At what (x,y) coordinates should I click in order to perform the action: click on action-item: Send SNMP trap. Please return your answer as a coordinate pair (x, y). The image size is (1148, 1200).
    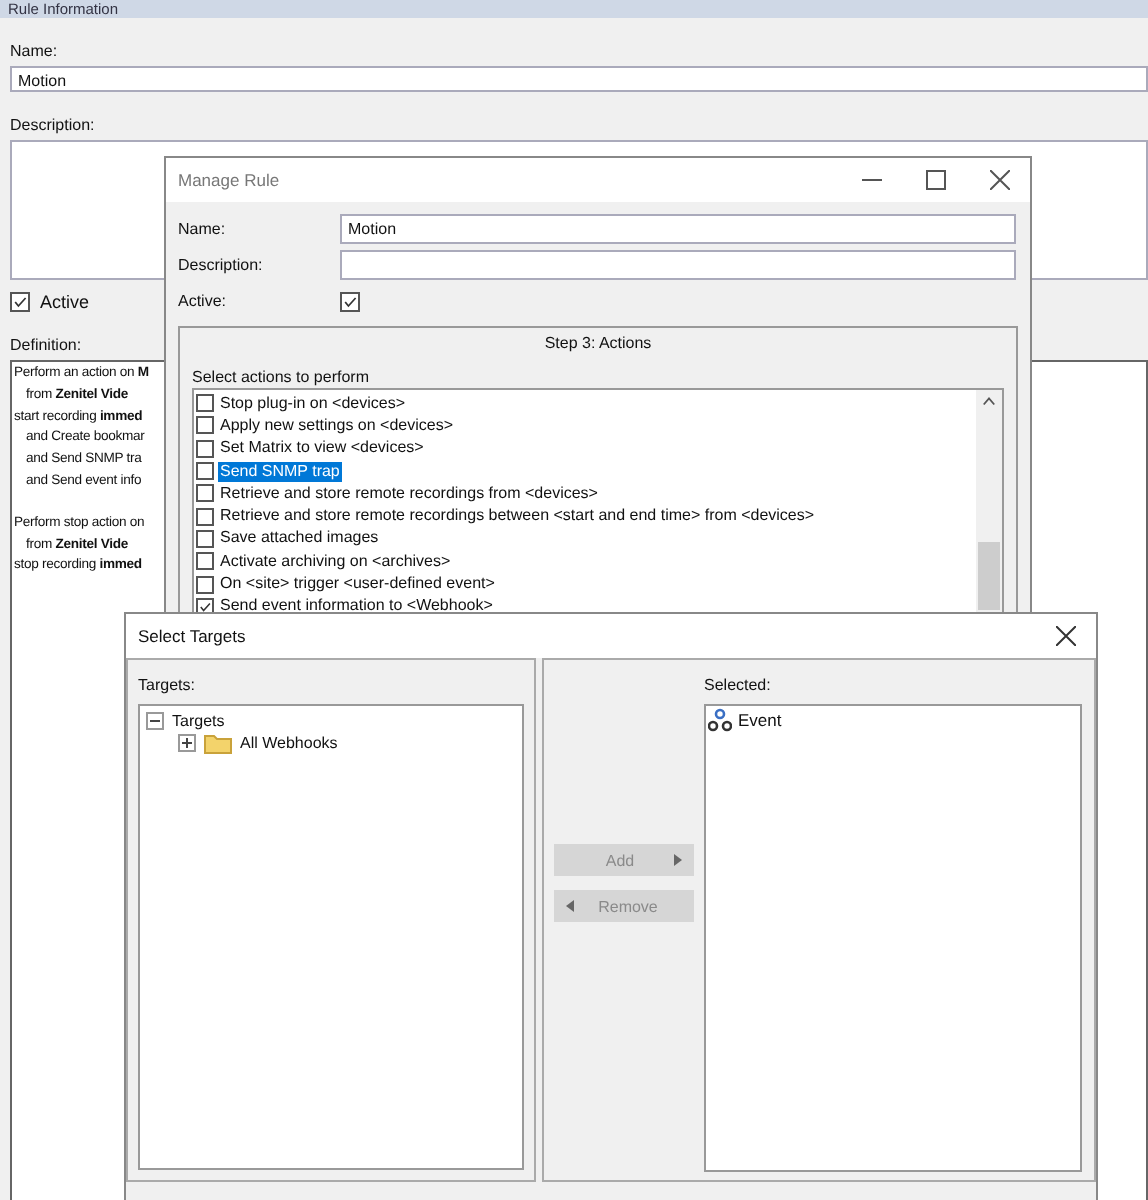
    Looking at the image, I should click on (280, 471).